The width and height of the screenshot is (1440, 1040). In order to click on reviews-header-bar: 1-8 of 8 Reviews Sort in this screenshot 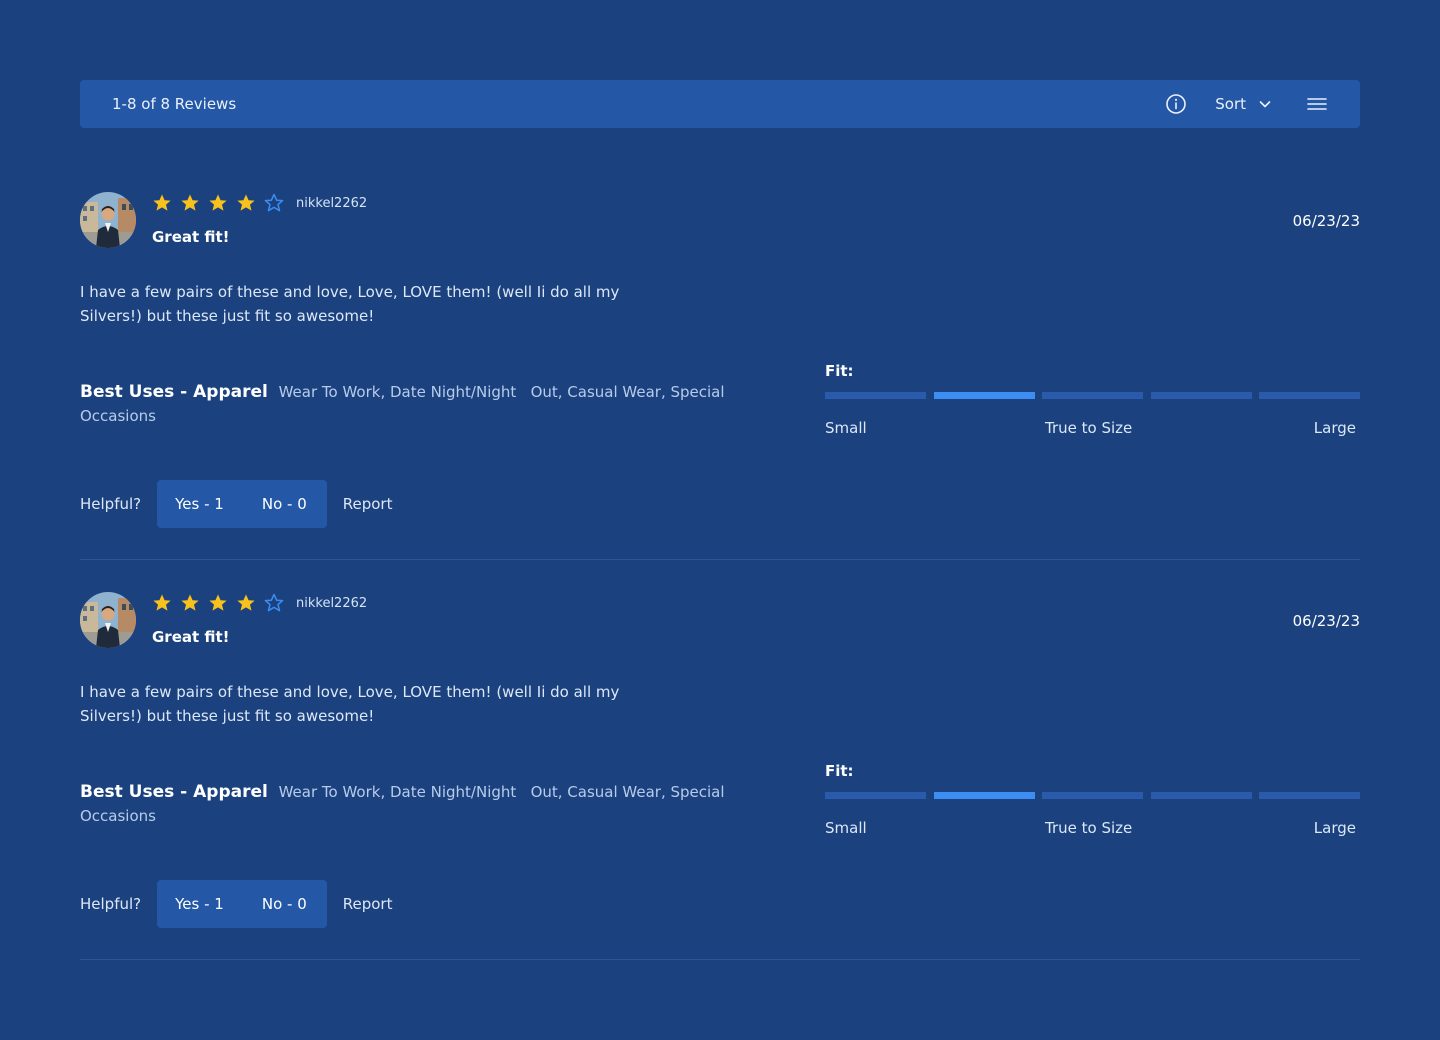, I will do `click(720, 104)`.